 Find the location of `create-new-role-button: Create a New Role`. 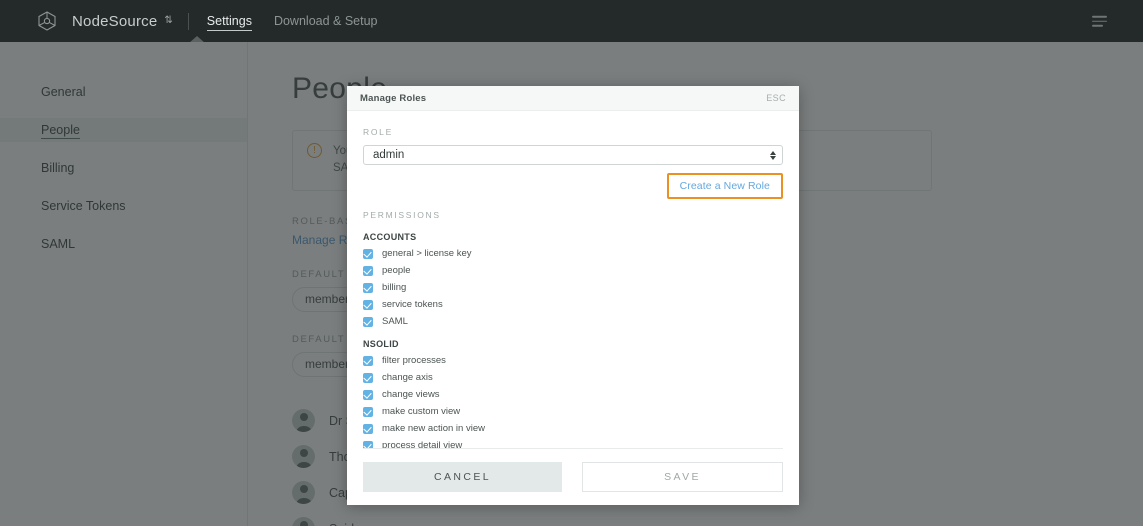

create-new-role-button: Create a New Role is located at coordinates (724, 186).